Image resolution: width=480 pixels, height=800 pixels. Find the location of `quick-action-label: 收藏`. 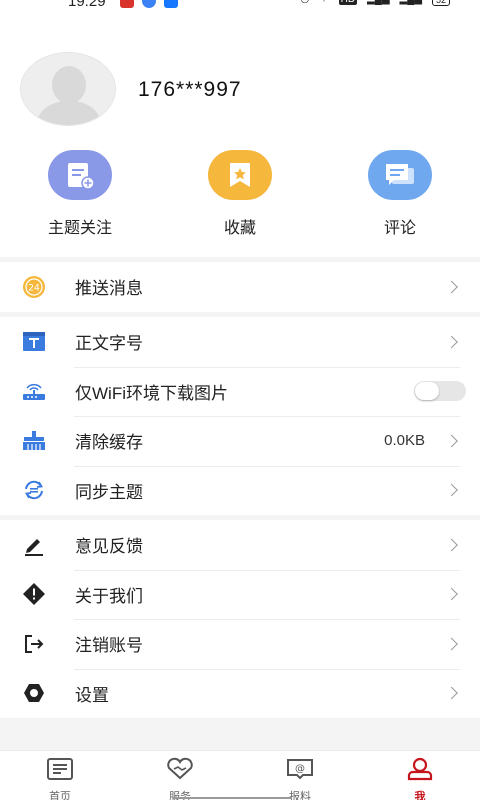

quick-action-label: 收藏 is located at coordinates (239, 228).